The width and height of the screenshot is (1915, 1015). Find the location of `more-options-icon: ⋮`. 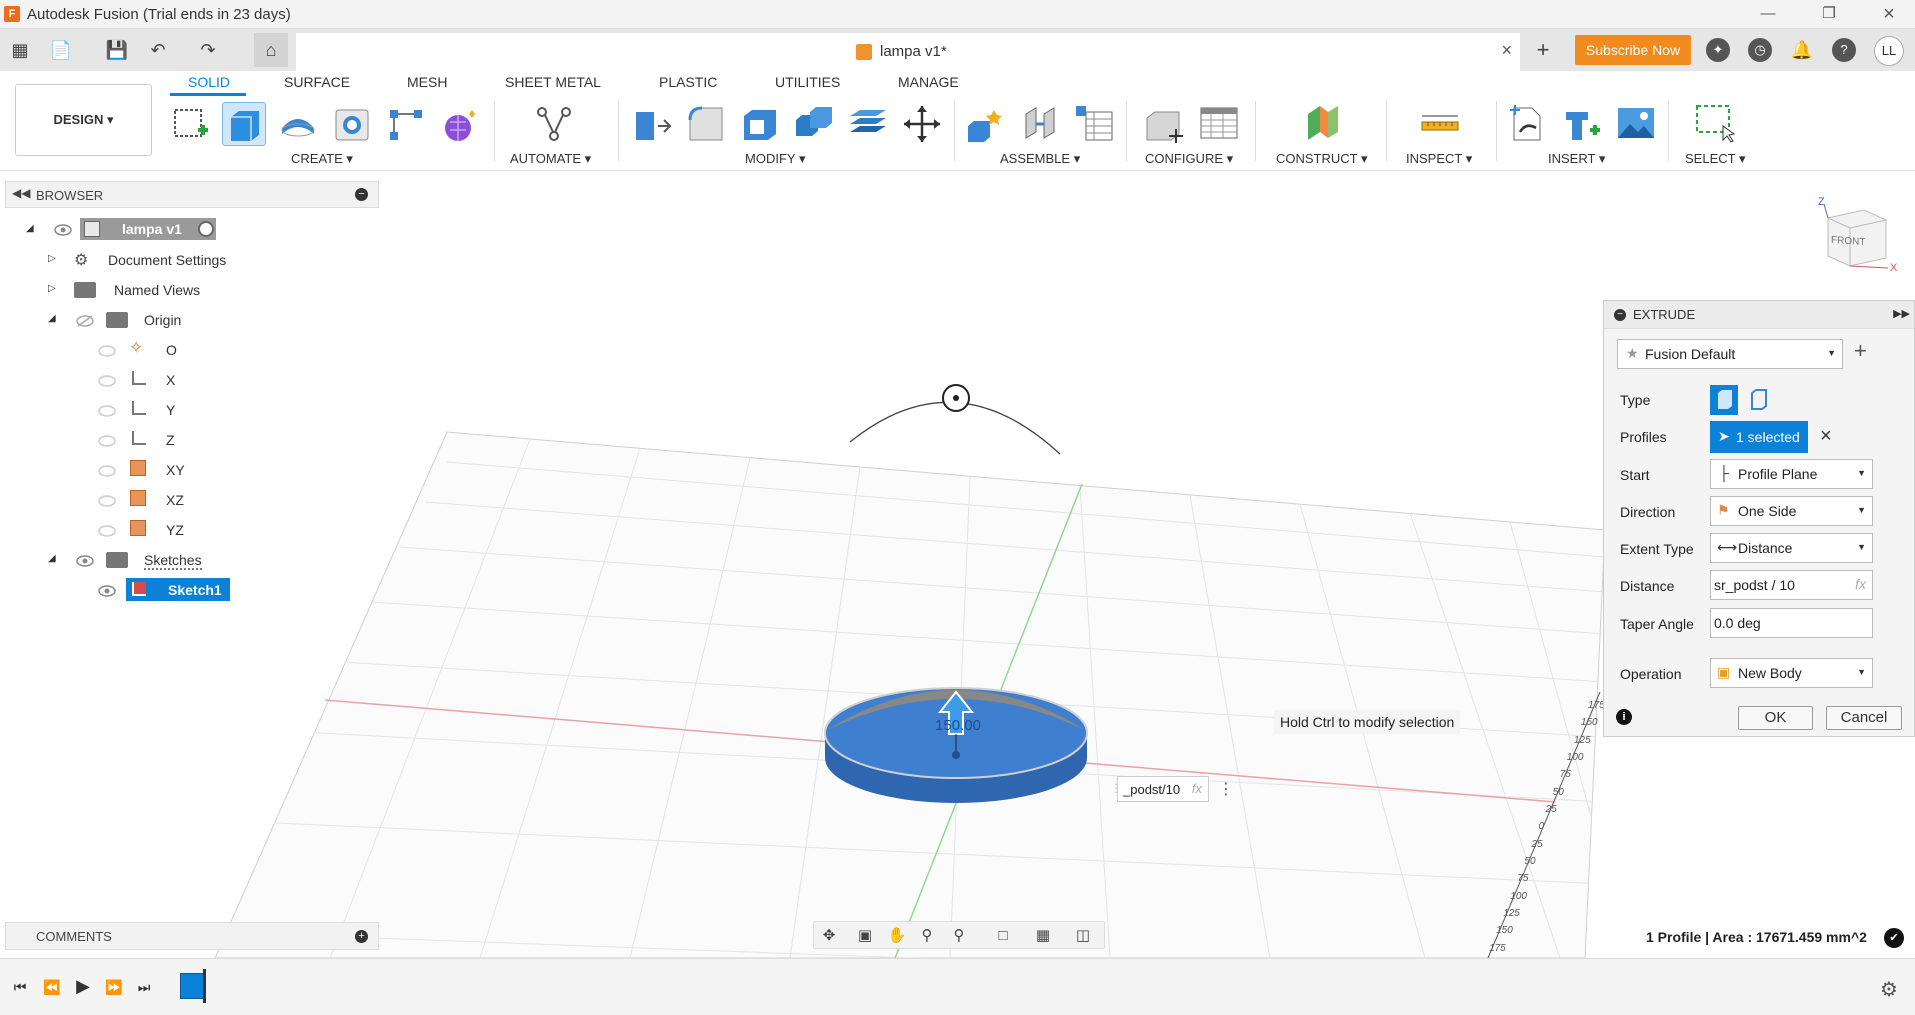

more-options-icon: ⋮ is located at coordinates (1226, 789).